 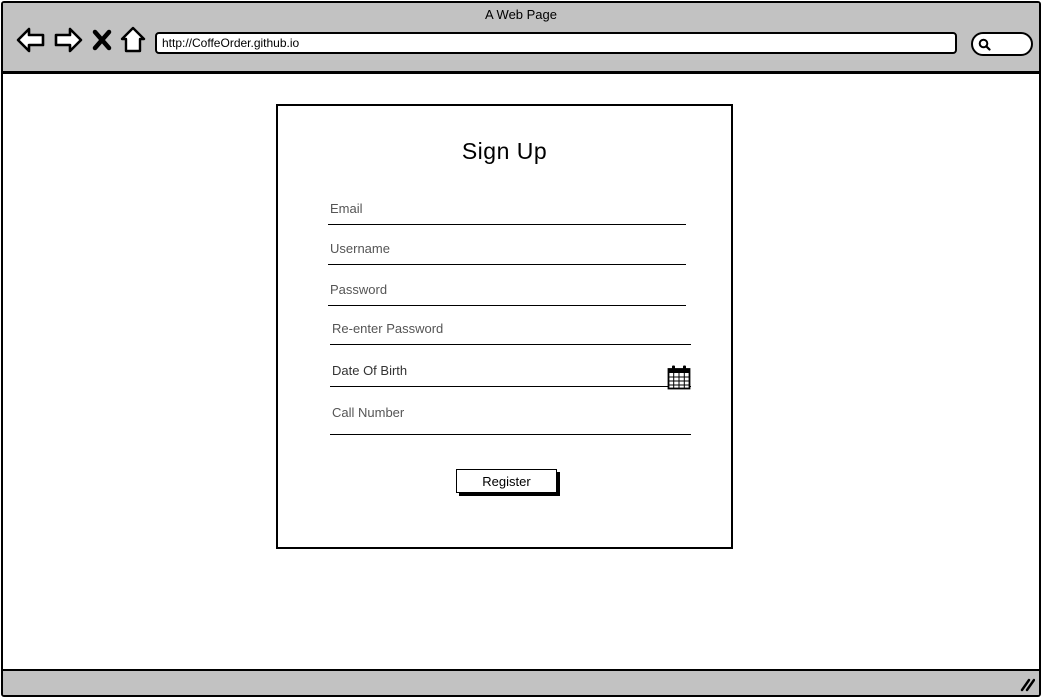 I want to click on username-field, so click(x=507, y=251).